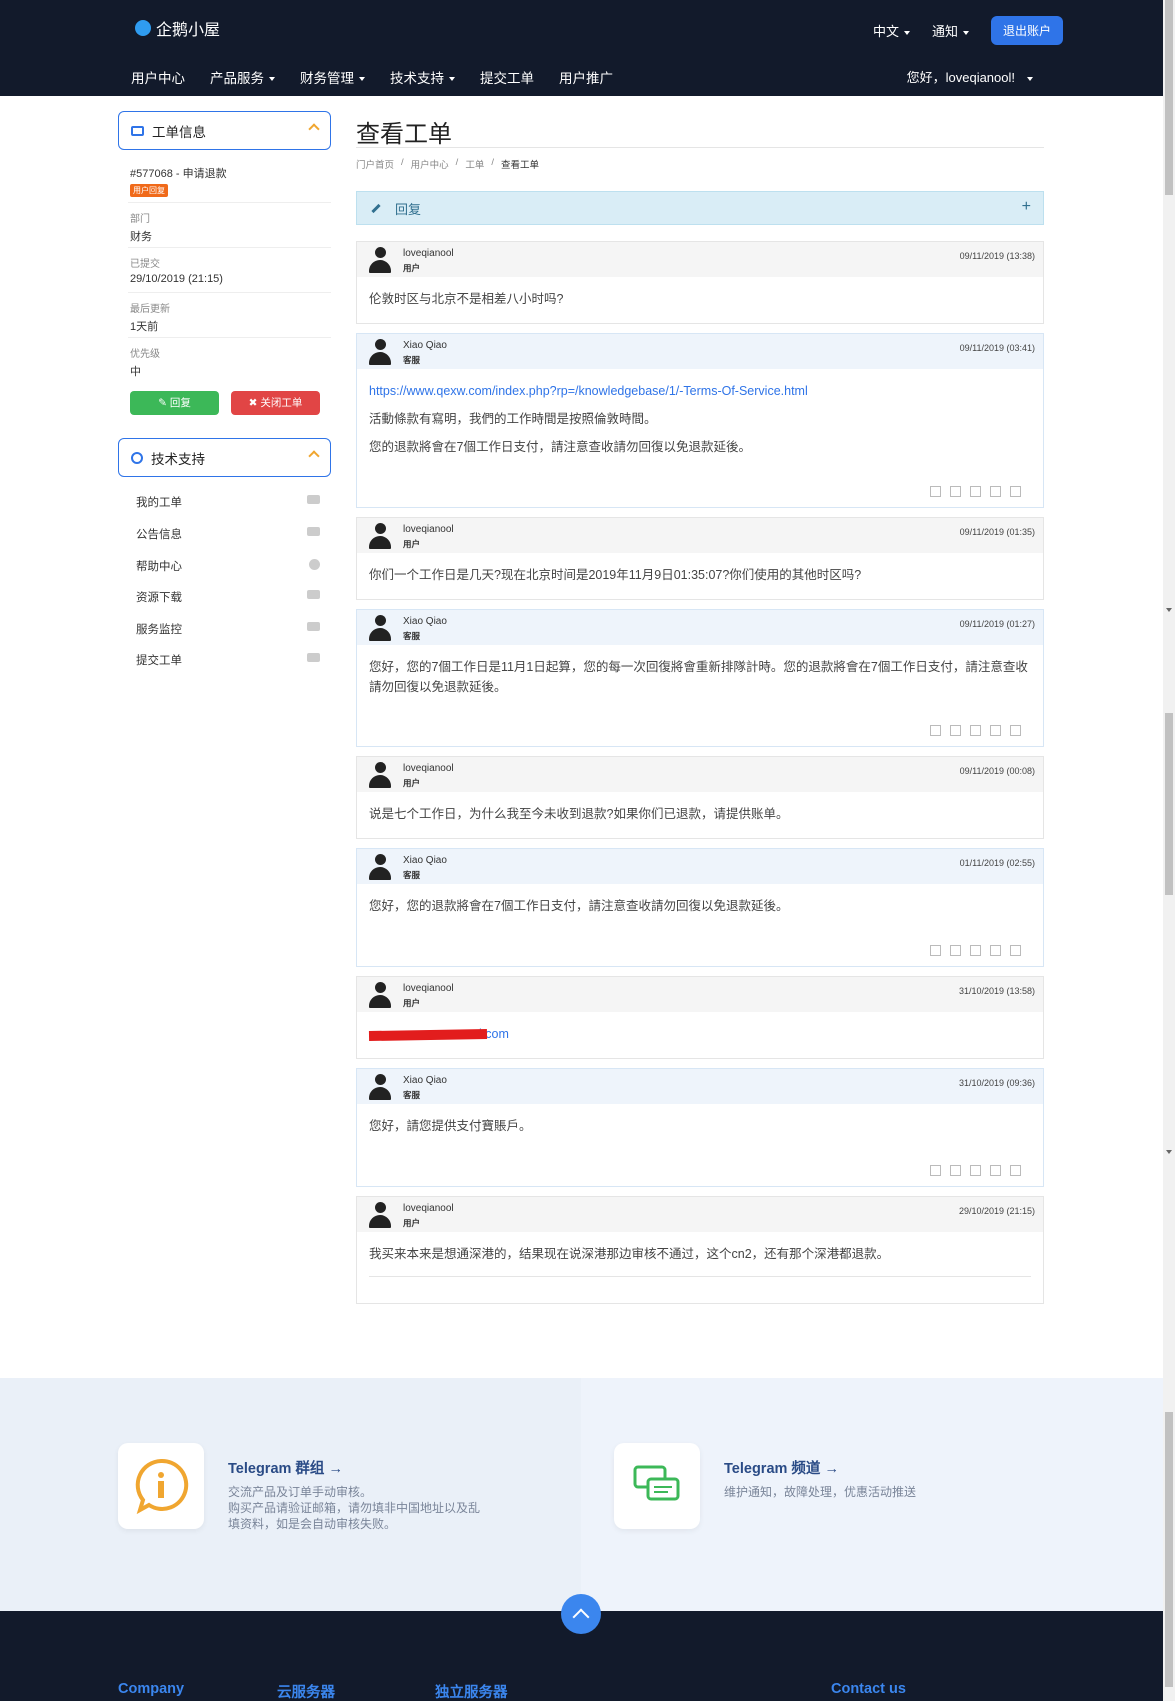  I want to click on submitted-label: 已提交, so click(145, 264).